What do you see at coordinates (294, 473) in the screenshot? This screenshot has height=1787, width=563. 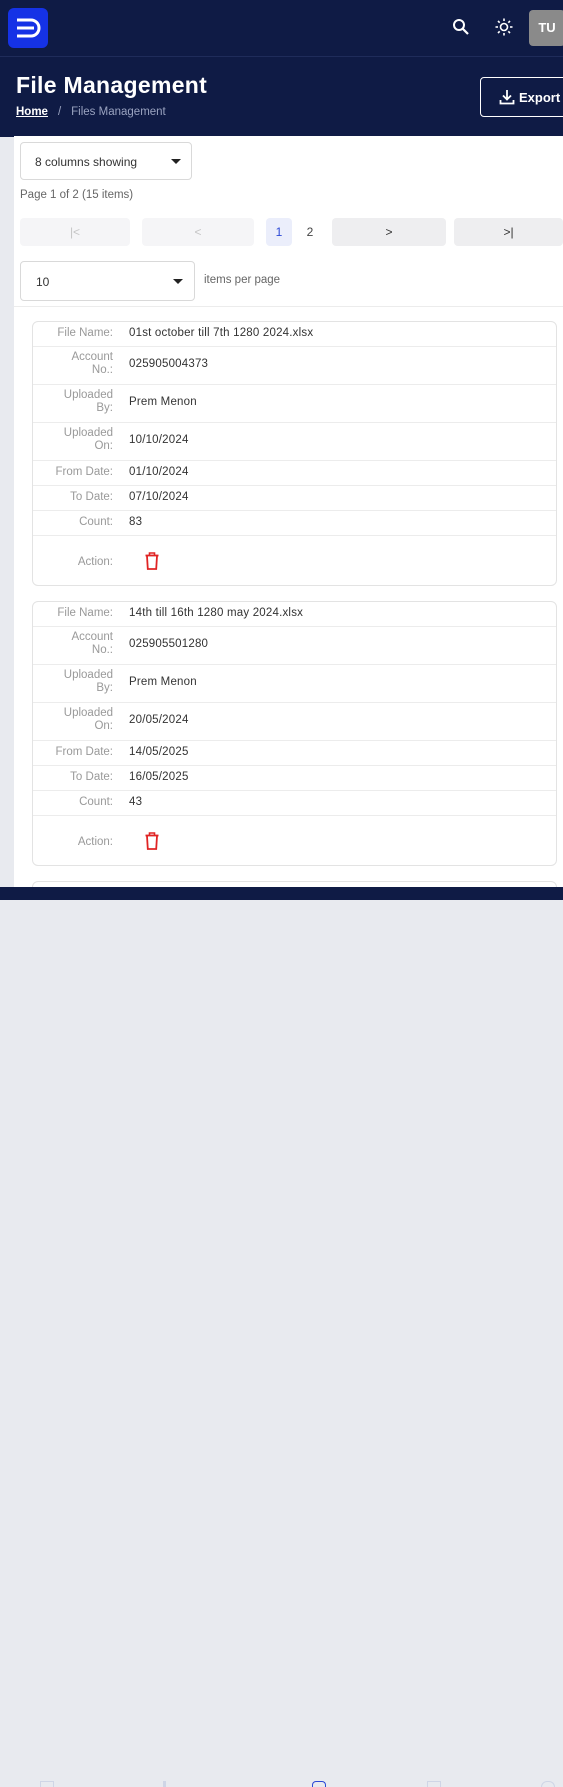 I see `from-date-row: From Date: 01/10/2024` at bounding box center [294, 473].